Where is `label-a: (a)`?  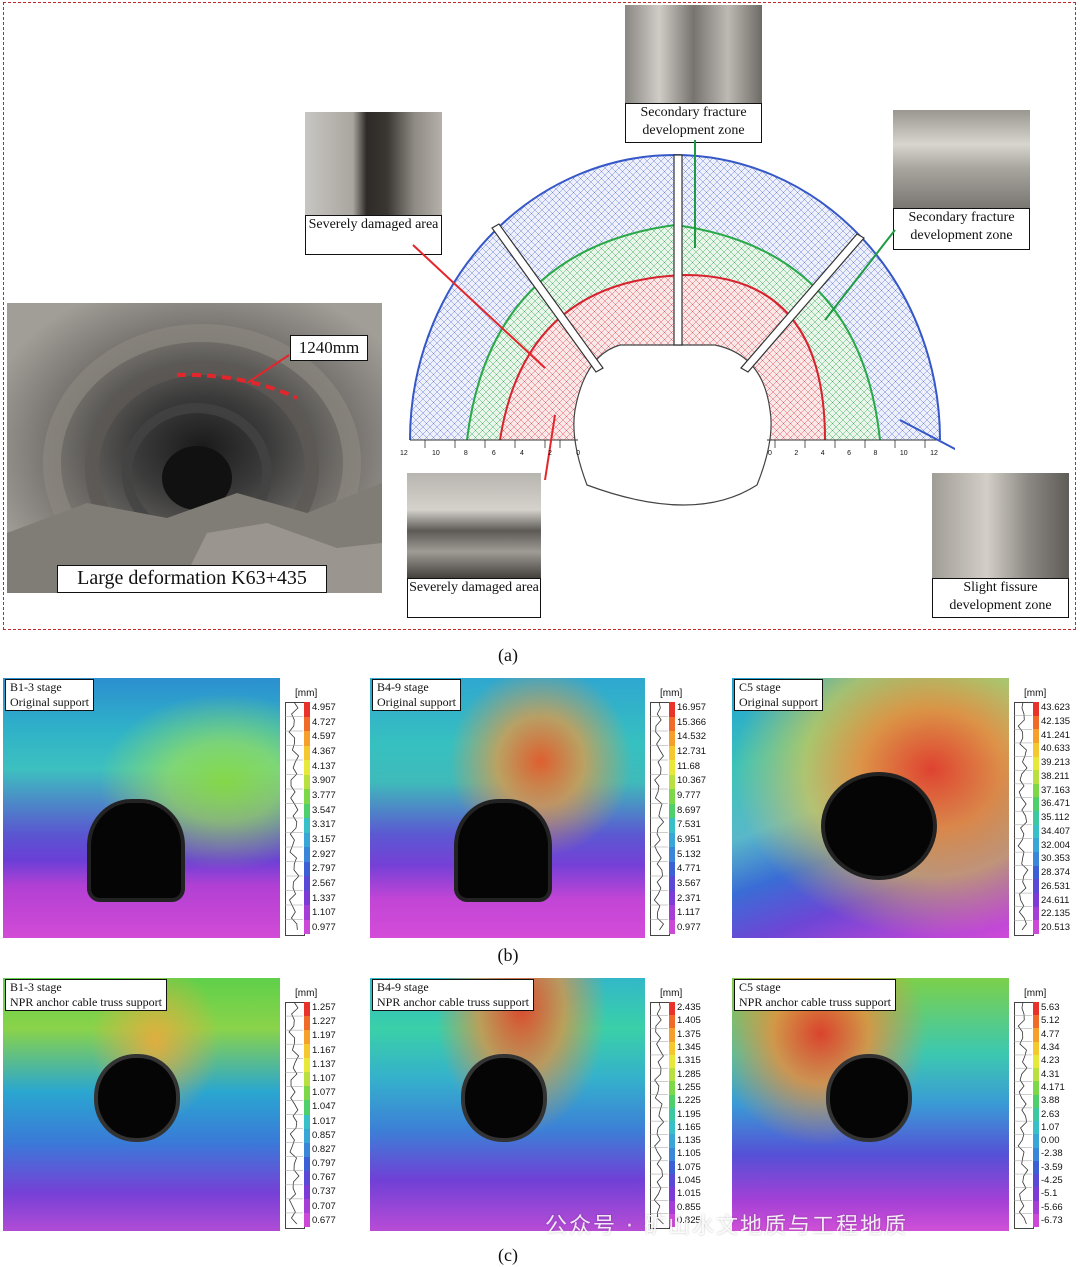 label-a: (a) is located at coordinates (508, 655).